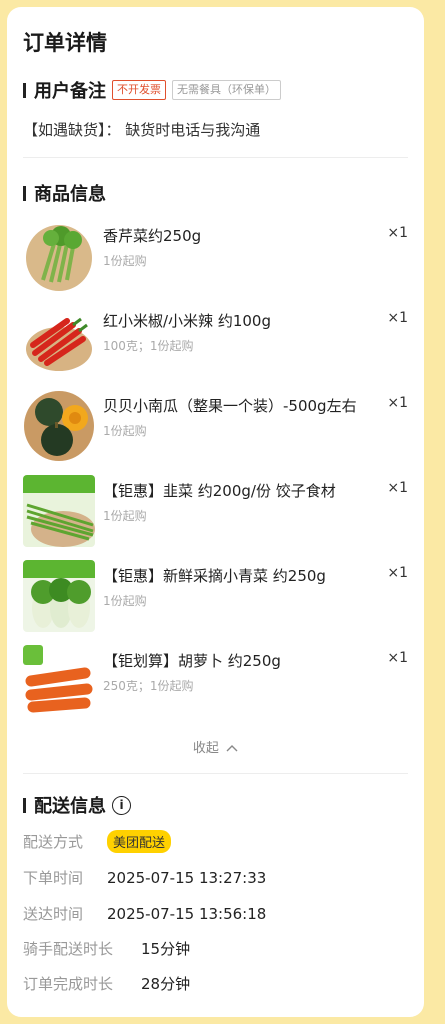 This screenshot has height=1024, width=445. What do you see at coordinates (68, 949) in the screenshot?
I see `rider-duration-label: 骑手配送时长` at bounding box center [68, 949].